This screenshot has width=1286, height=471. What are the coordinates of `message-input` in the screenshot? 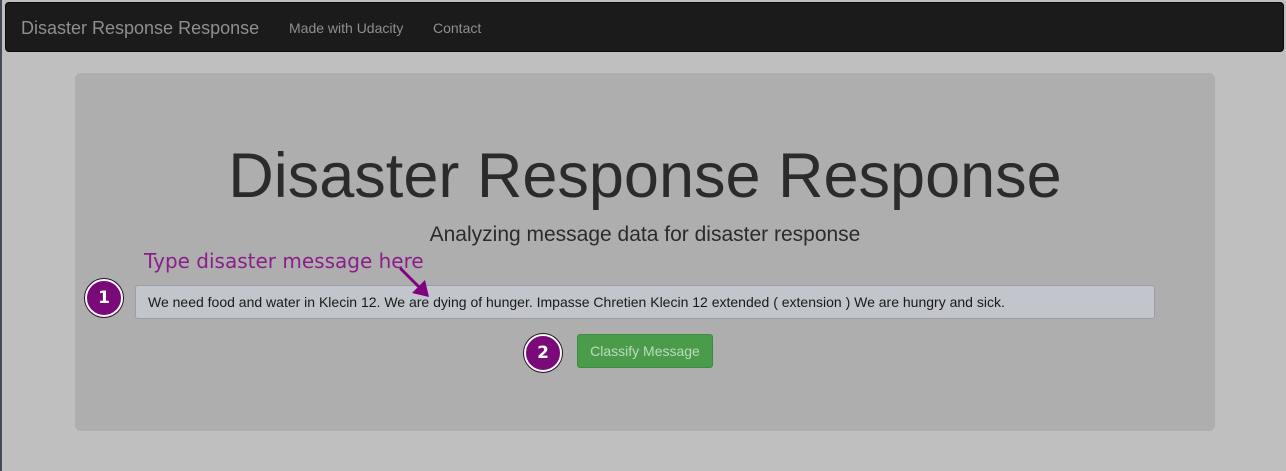 It's located at (645, 302).